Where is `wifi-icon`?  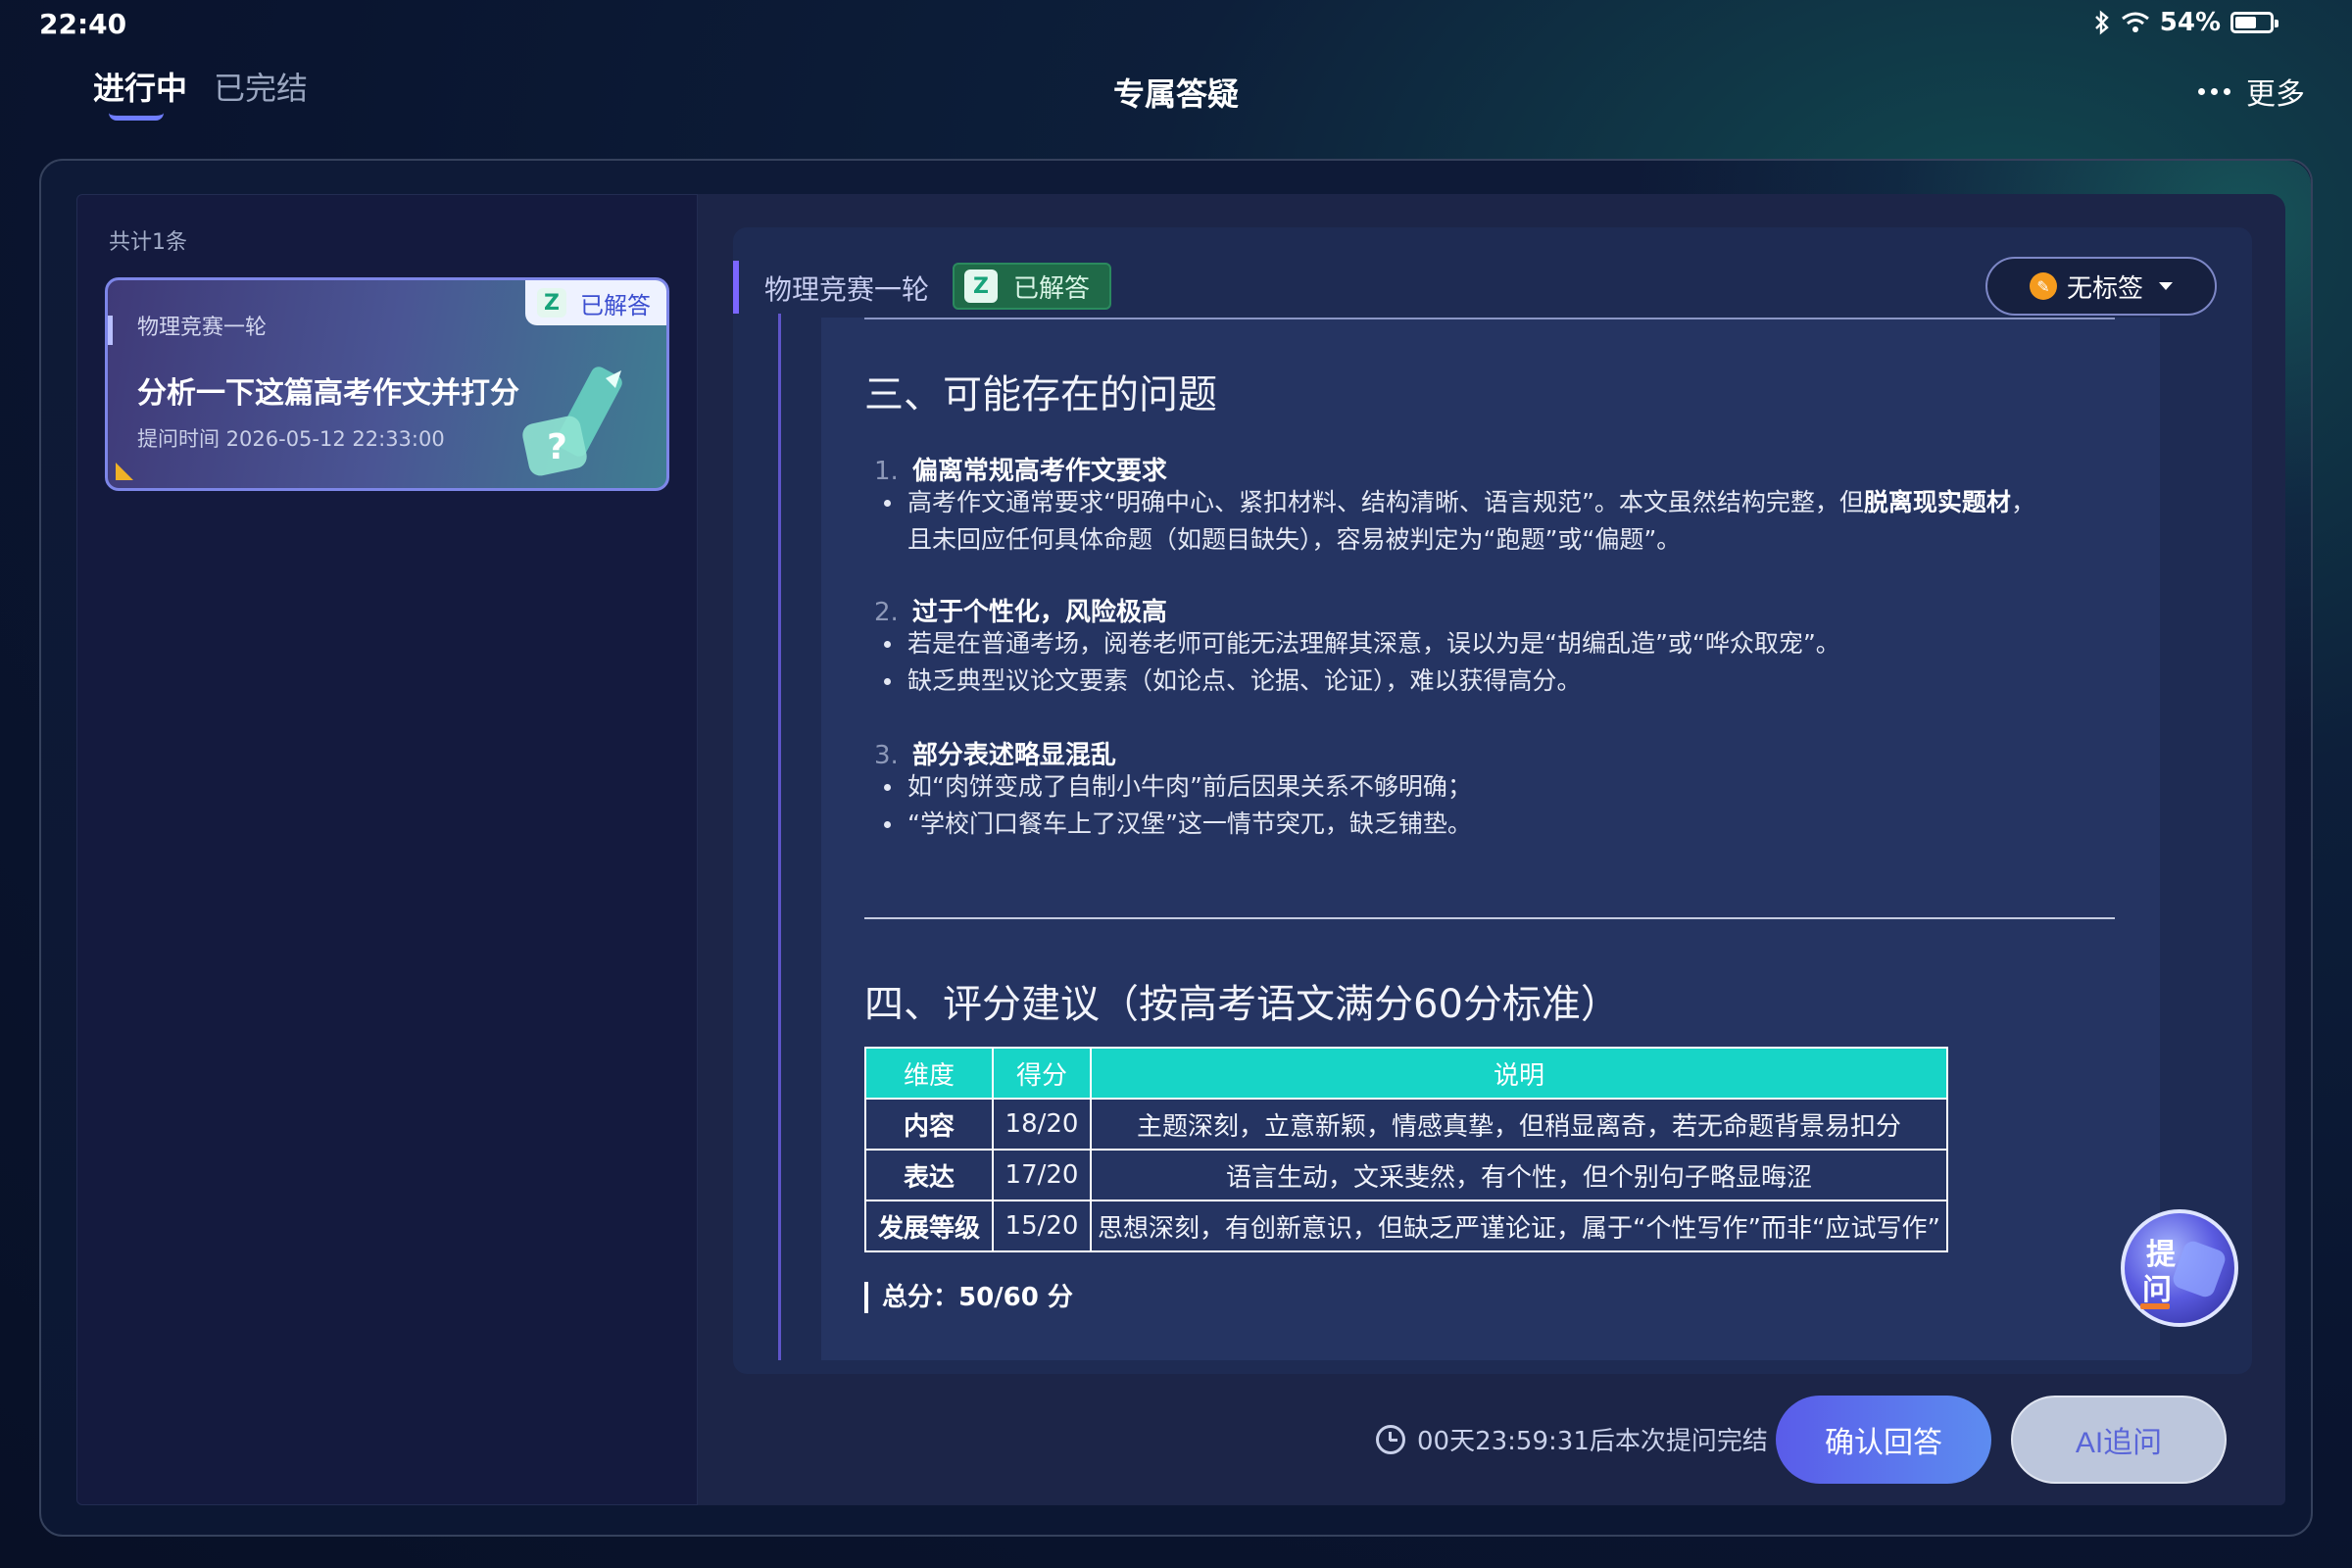 wifi-icon is located at coordinates (2135, 22).